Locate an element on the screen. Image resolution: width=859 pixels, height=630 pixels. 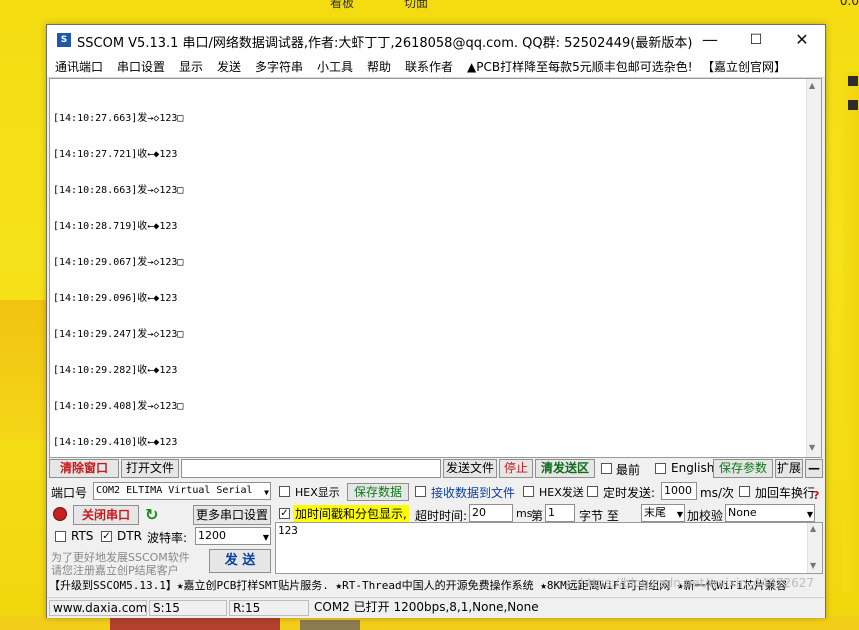
log-line: [14:10:28.663]发→◇123□ is located at coordinates (118, 190).